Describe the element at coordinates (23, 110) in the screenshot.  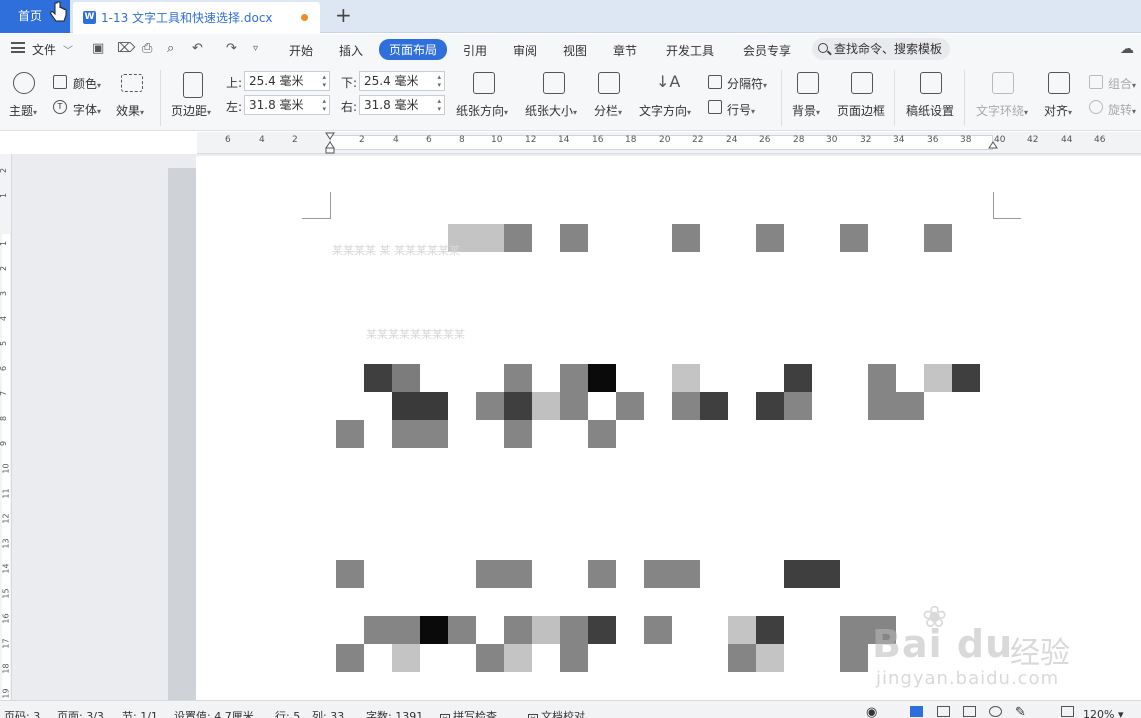
I see `theme-button: 主题▾` at that location.